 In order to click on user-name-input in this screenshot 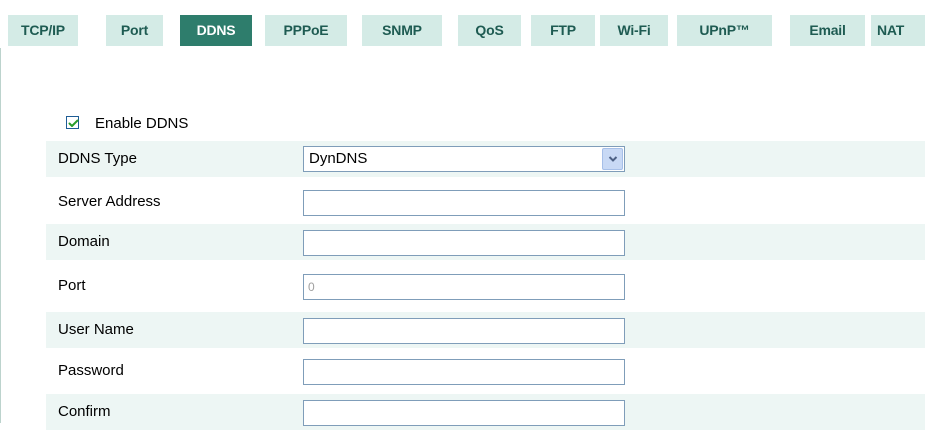, I will do `click(464, 331)`.